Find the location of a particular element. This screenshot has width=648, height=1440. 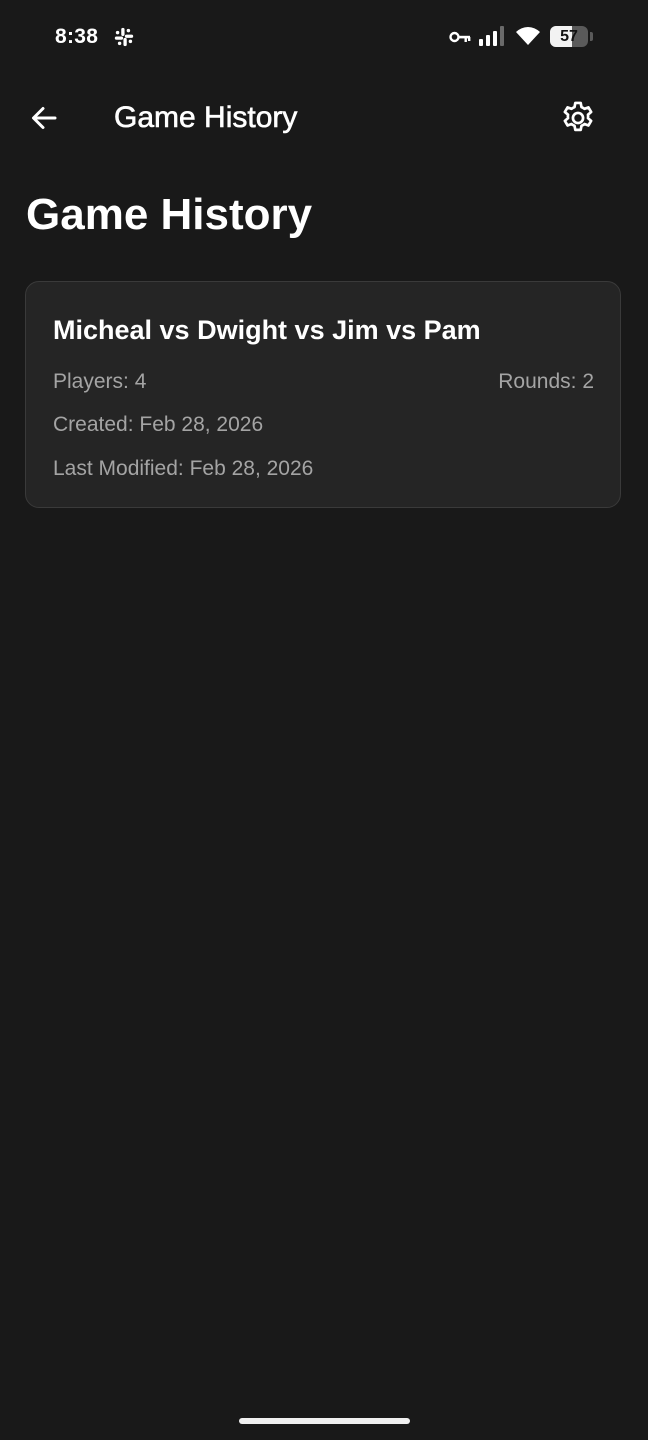

gear-icon is located at coordinates (578, 116).